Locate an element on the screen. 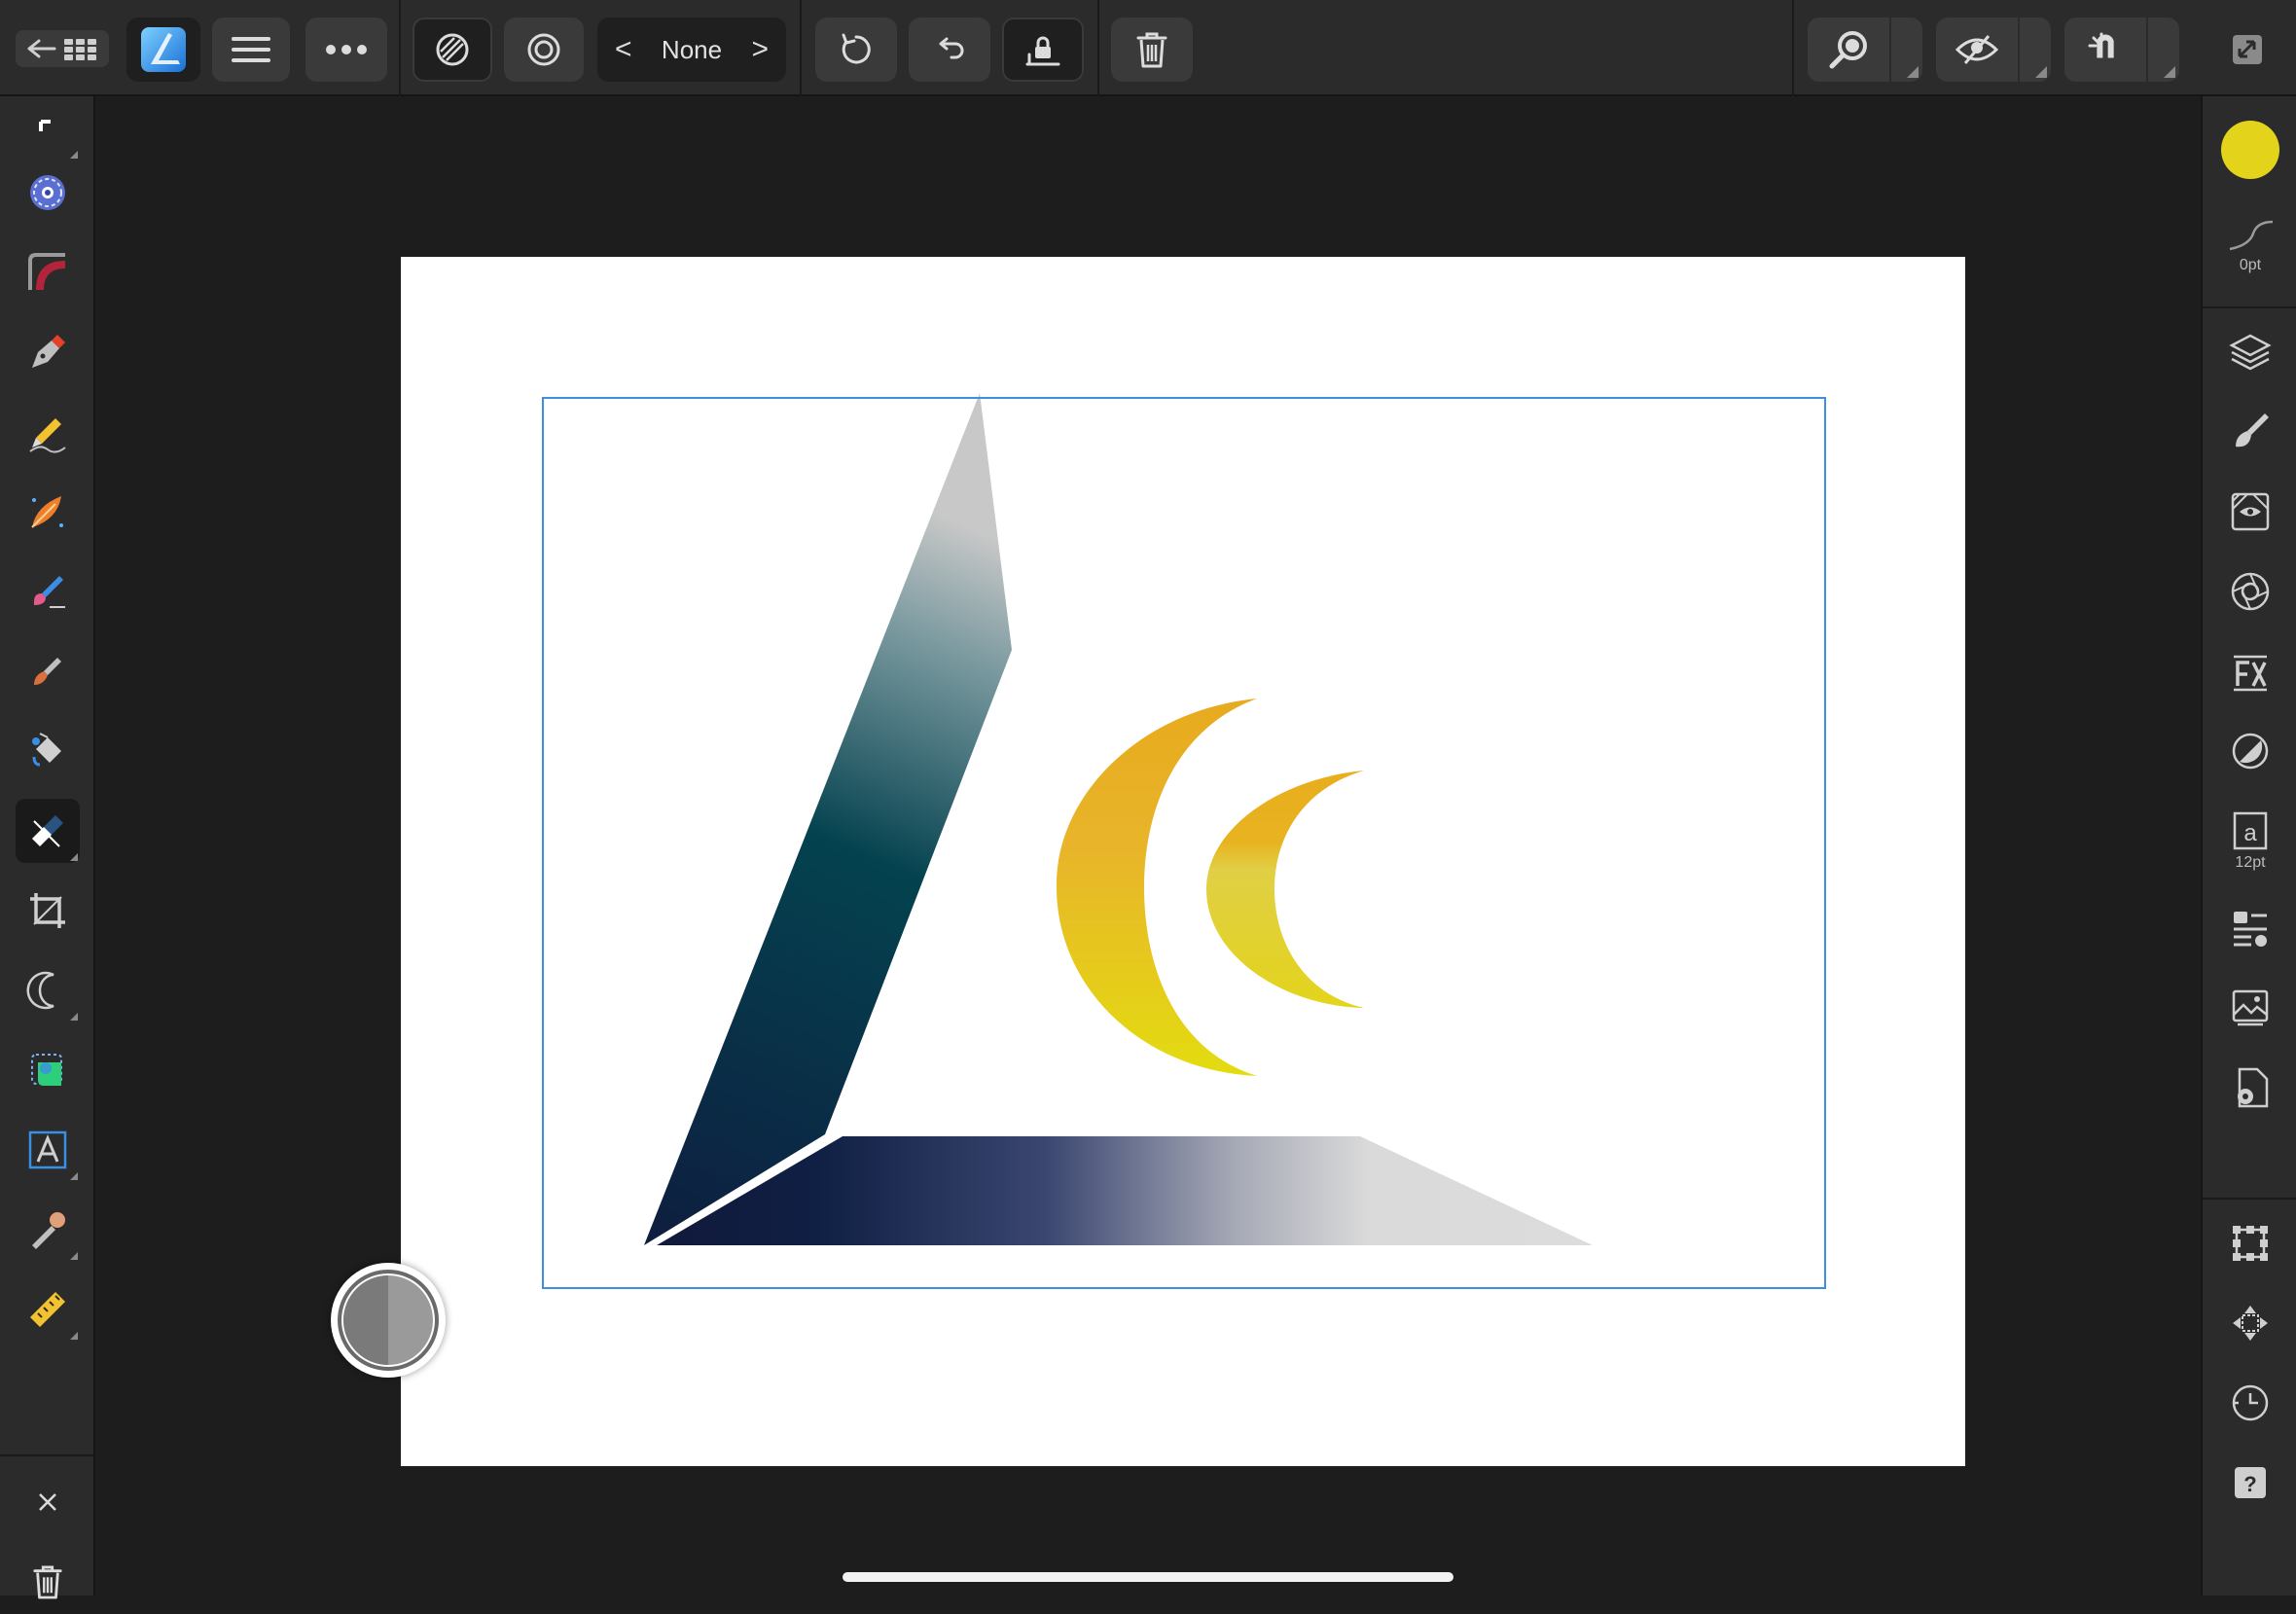 This screenshot has width=2296, height=1614. brushes-studio-button is located at coordinates (2250, 432).